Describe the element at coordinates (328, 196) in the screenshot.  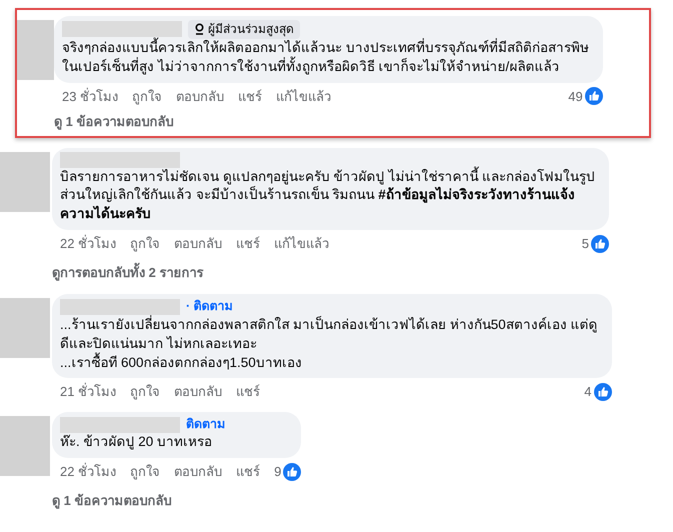
I see `comment-text: บิลรายการอาหารไม่ชัดเจน ดูแปลกๆอยู่นะครับ ข้าวผัดปู ไม่น่าใช่ราคานี้ และกล่องโฟมในรูป ส่วนใหญ่เลิกใช้กันแล้ว จะมีบ้างเป็นร้านรถเข็น ริมถนน #ถ้าข้อมูลไม่จริงระวังทางร้านแจ้ง ความได้นะครับ` at that location.